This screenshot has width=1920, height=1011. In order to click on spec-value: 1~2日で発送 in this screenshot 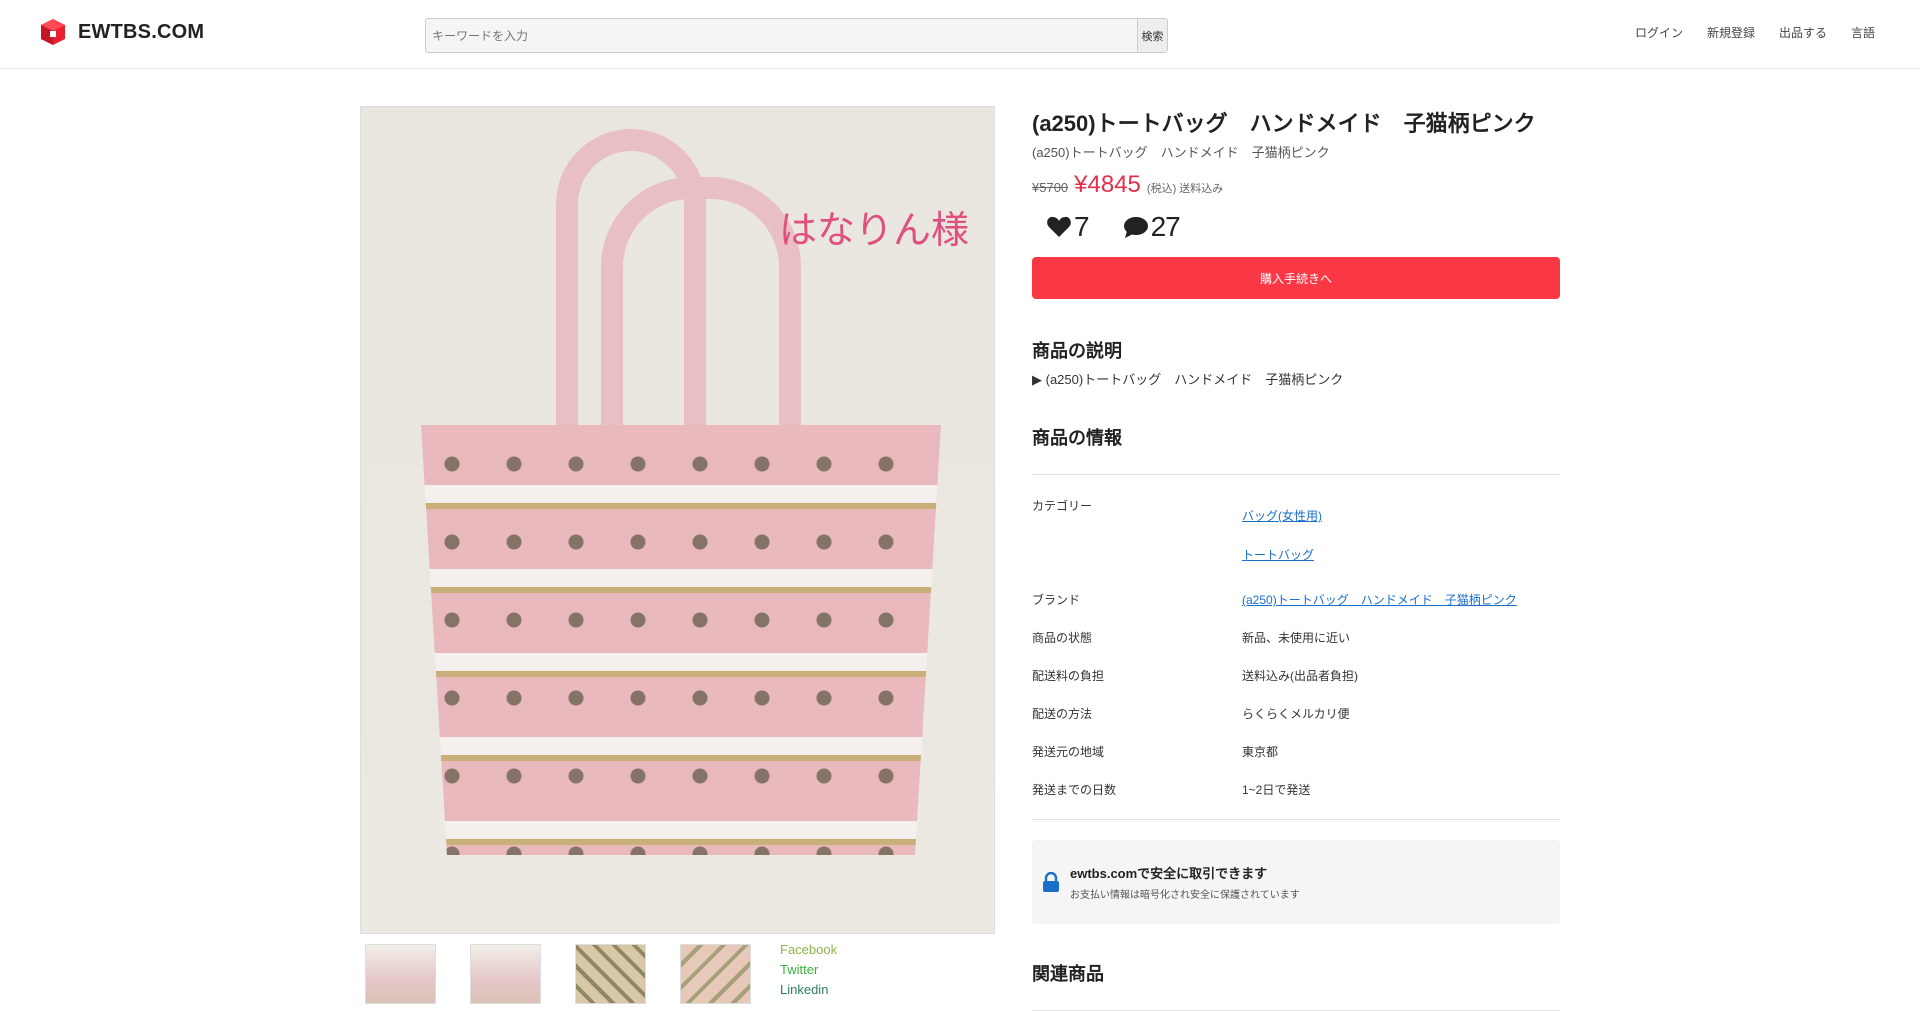, I will do `click(1276, 790)`.